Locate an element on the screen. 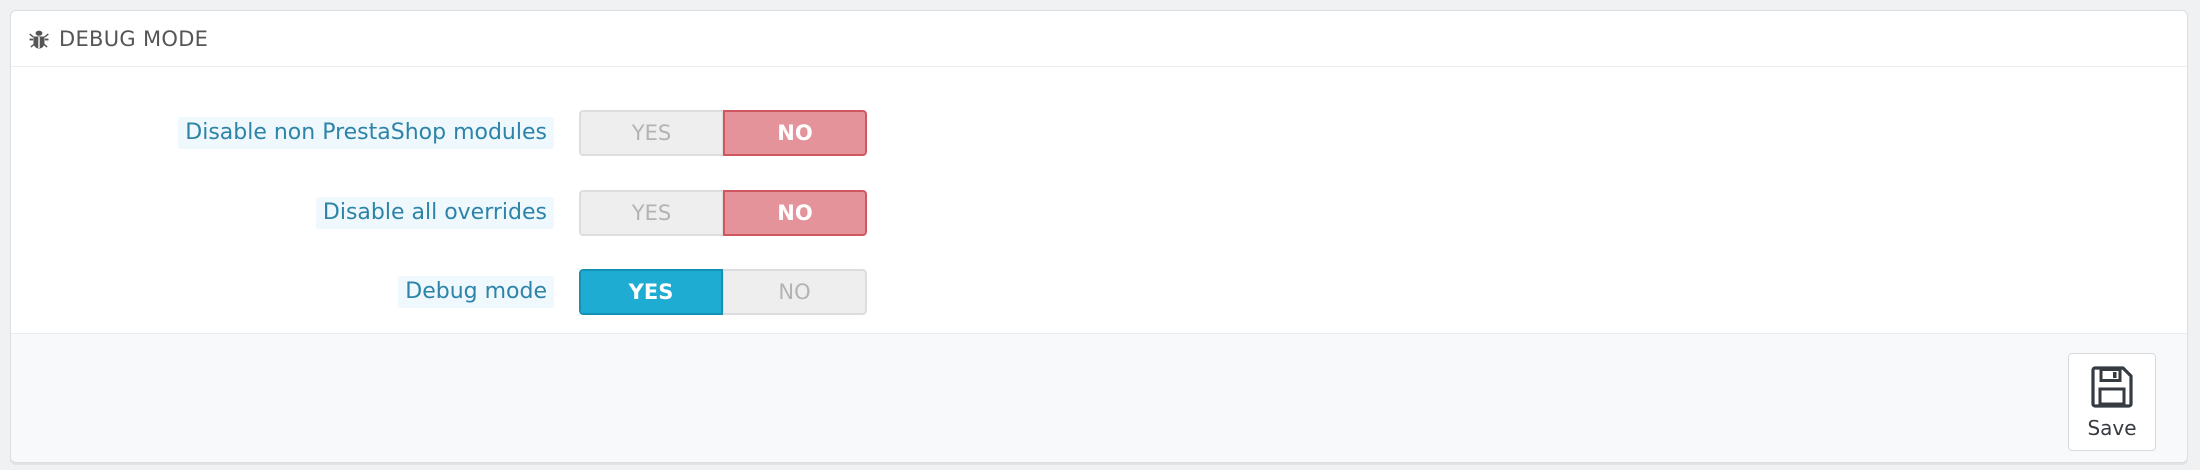 Image resolution: width=2200 pixels, height=470 pixels. floppy-disk-icon is located at coordinates (2112, 387).